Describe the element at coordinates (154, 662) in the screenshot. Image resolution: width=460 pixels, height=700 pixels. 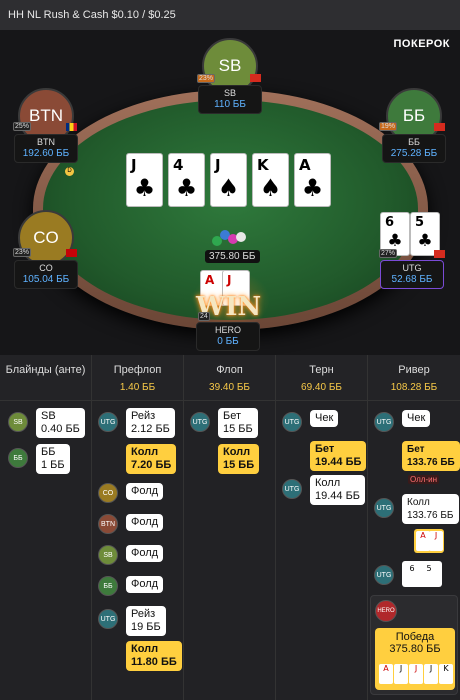
I see `action-amount: 11.80 ББ` at that location.